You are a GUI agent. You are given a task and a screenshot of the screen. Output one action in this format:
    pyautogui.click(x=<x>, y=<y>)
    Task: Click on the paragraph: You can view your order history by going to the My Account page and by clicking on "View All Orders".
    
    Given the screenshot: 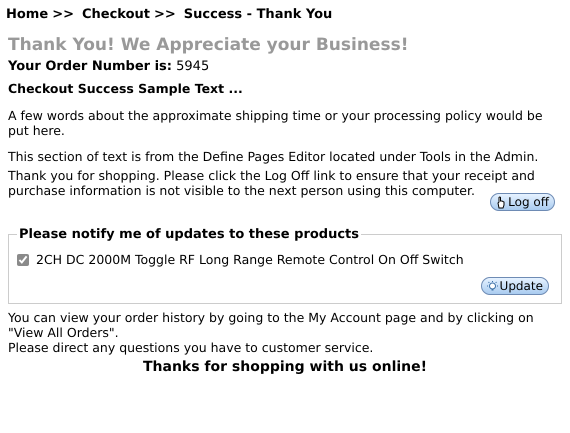 What is the action you would take?
    pyautogui.click(x=271, y=325)
    